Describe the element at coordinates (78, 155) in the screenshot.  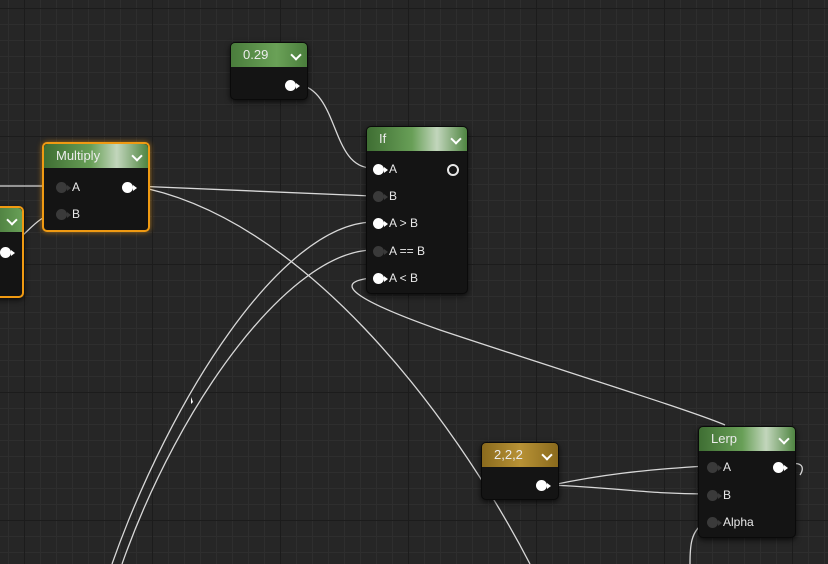
I see `multiply-node-title: Multiply` at that location.